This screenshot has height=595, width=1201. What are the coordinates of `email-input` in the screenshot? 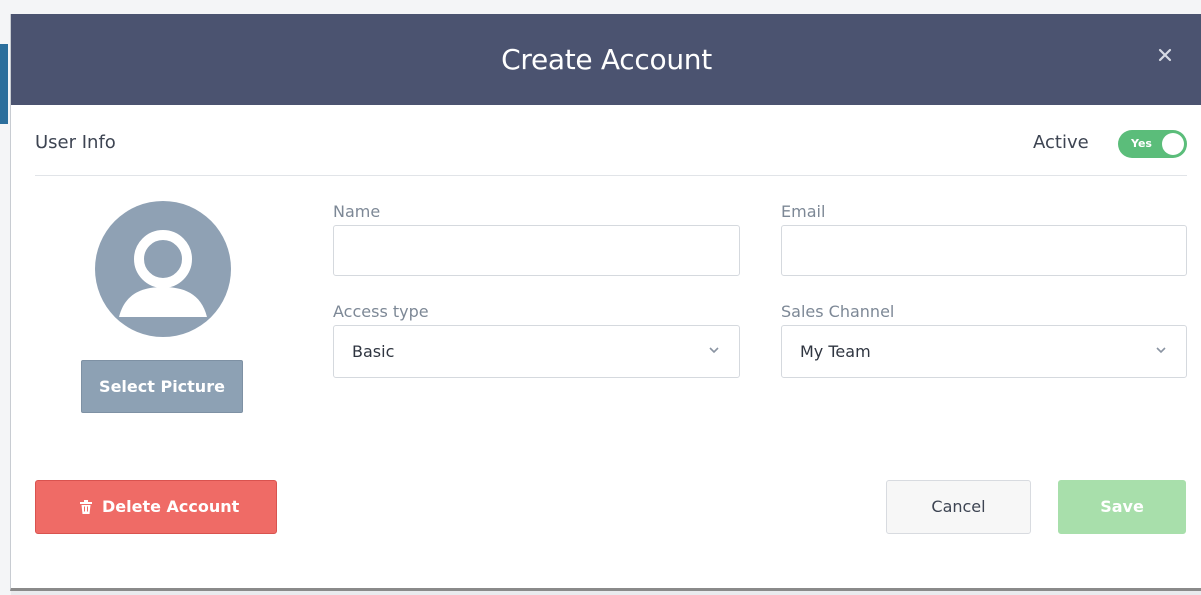 It's located at (984, 250).